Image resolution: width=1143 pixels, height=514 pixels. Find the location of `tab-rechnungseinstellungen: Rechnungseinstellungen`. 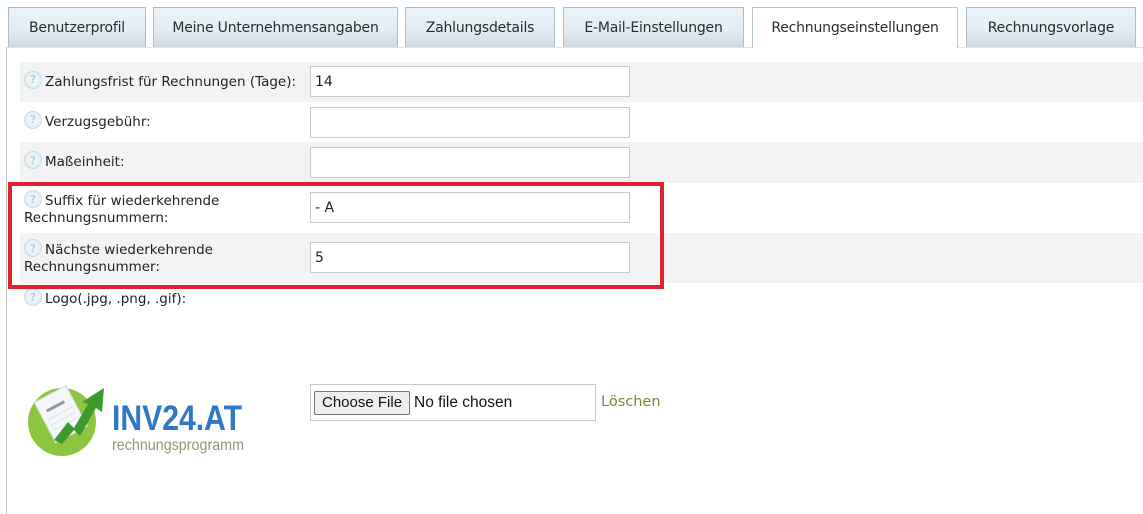

tab-rechnungseinstellungen: Rechnungseinstellungen is located at coordinates (855, 27).